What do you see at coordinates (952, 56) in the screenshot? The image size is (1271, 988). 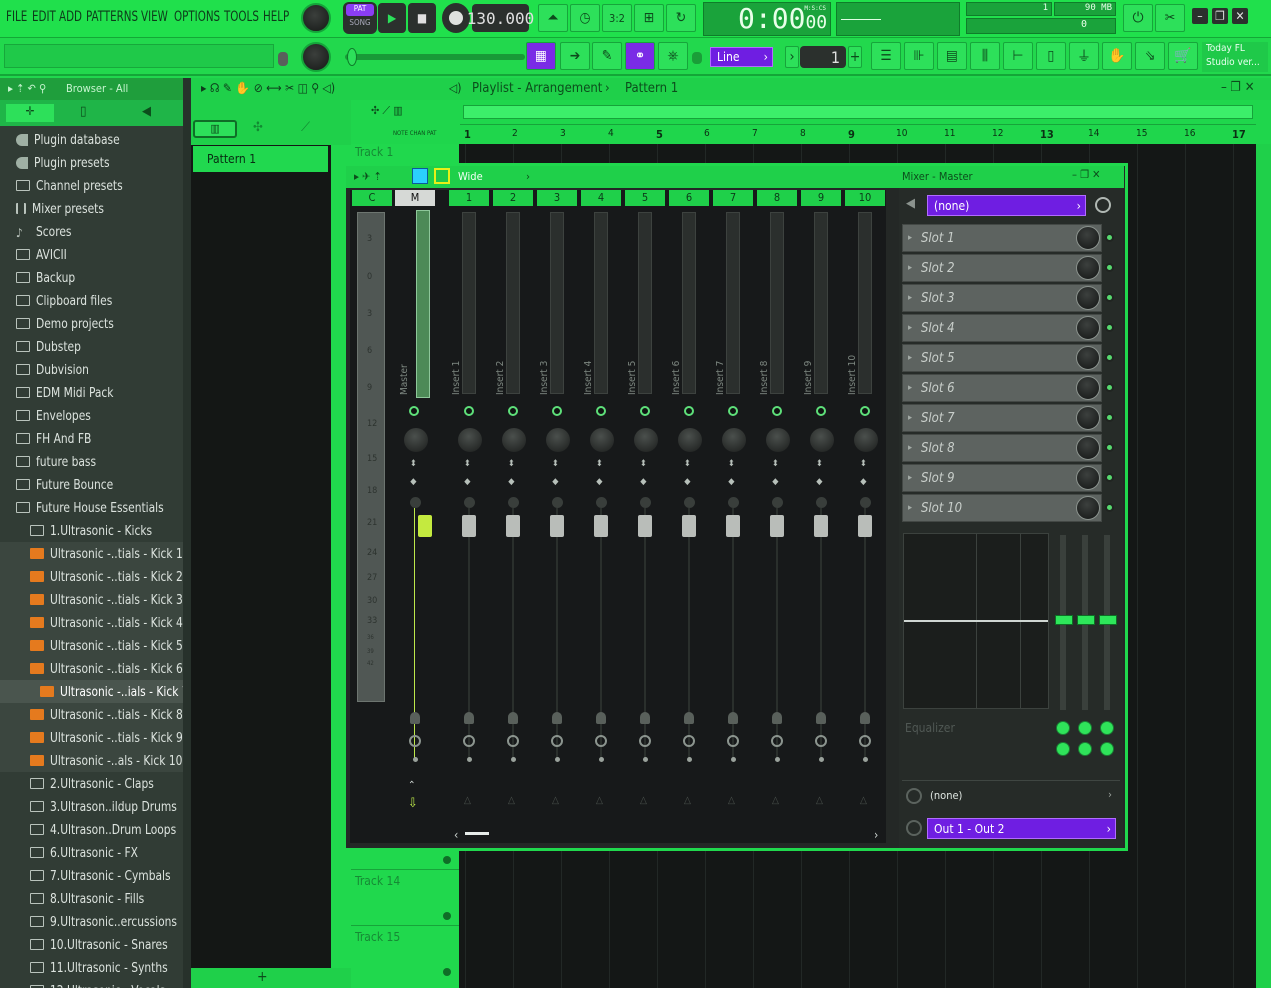 I see `channel-rack-icon: ▤` at bounding box center [952, 56].